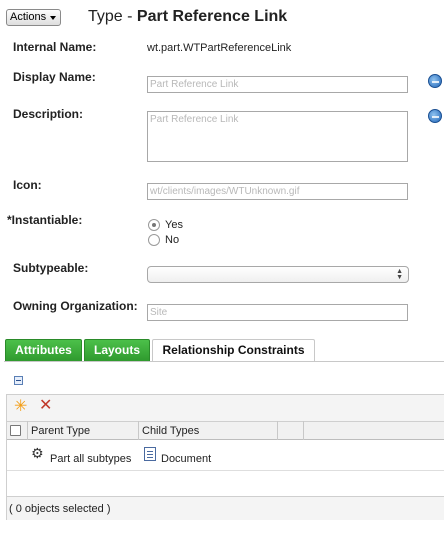  What do you see at coordinates (154, 225) in the screenshot?
I see `instantiable-yes-radio` at bounding box center [154, 225].